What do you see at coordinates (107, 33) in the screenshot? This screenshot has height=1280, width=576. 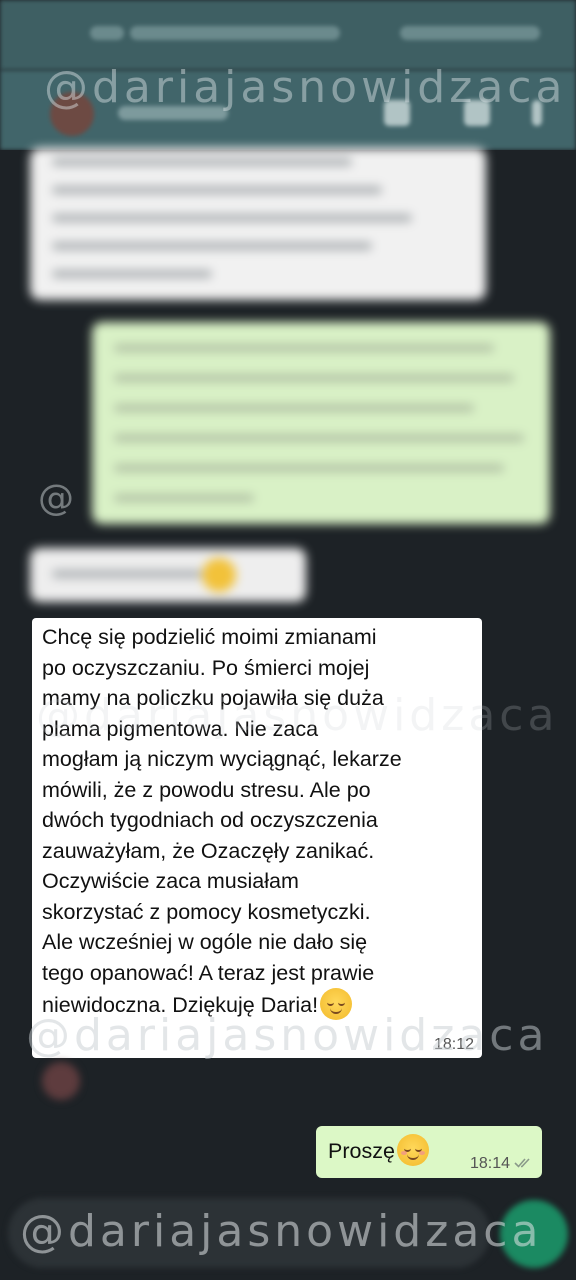 I see `status-icon` at bounding box center [107, 33].